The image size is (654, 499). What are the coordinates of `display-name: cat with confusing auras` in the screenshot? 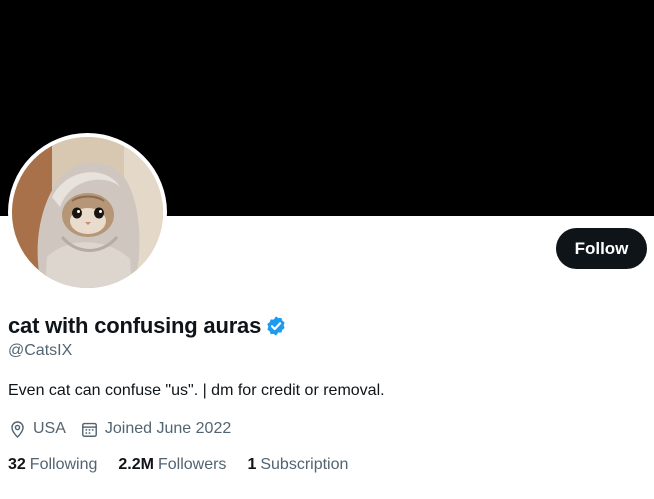 It's located at (135, 325).